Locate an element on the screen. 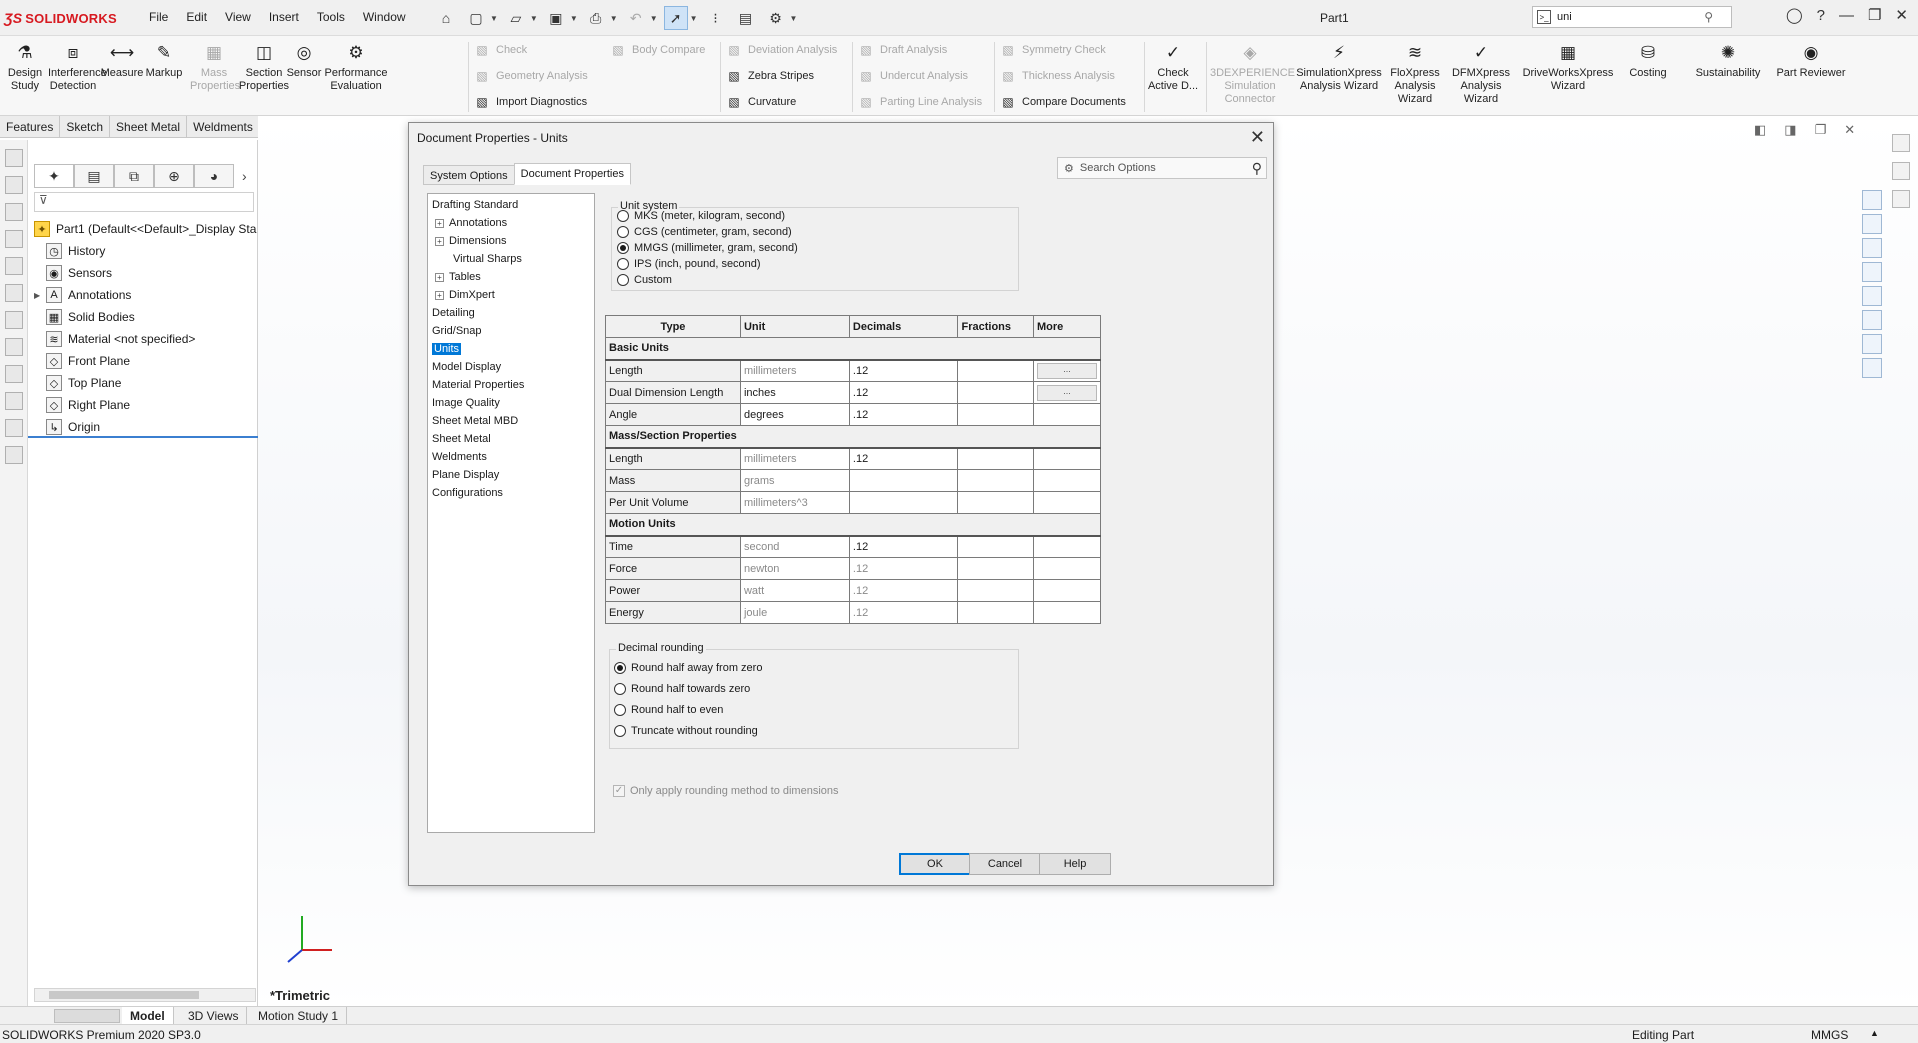 This screenshot has height=1043, width=1918. unit-system-option-3: IPS (inch, pound, second) is located at coordinates (689, 264).